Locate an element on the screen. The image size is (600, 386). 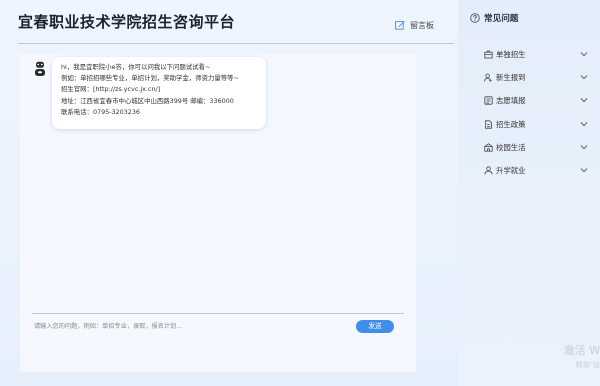
edit-icon is located at coordinates (400, 25).